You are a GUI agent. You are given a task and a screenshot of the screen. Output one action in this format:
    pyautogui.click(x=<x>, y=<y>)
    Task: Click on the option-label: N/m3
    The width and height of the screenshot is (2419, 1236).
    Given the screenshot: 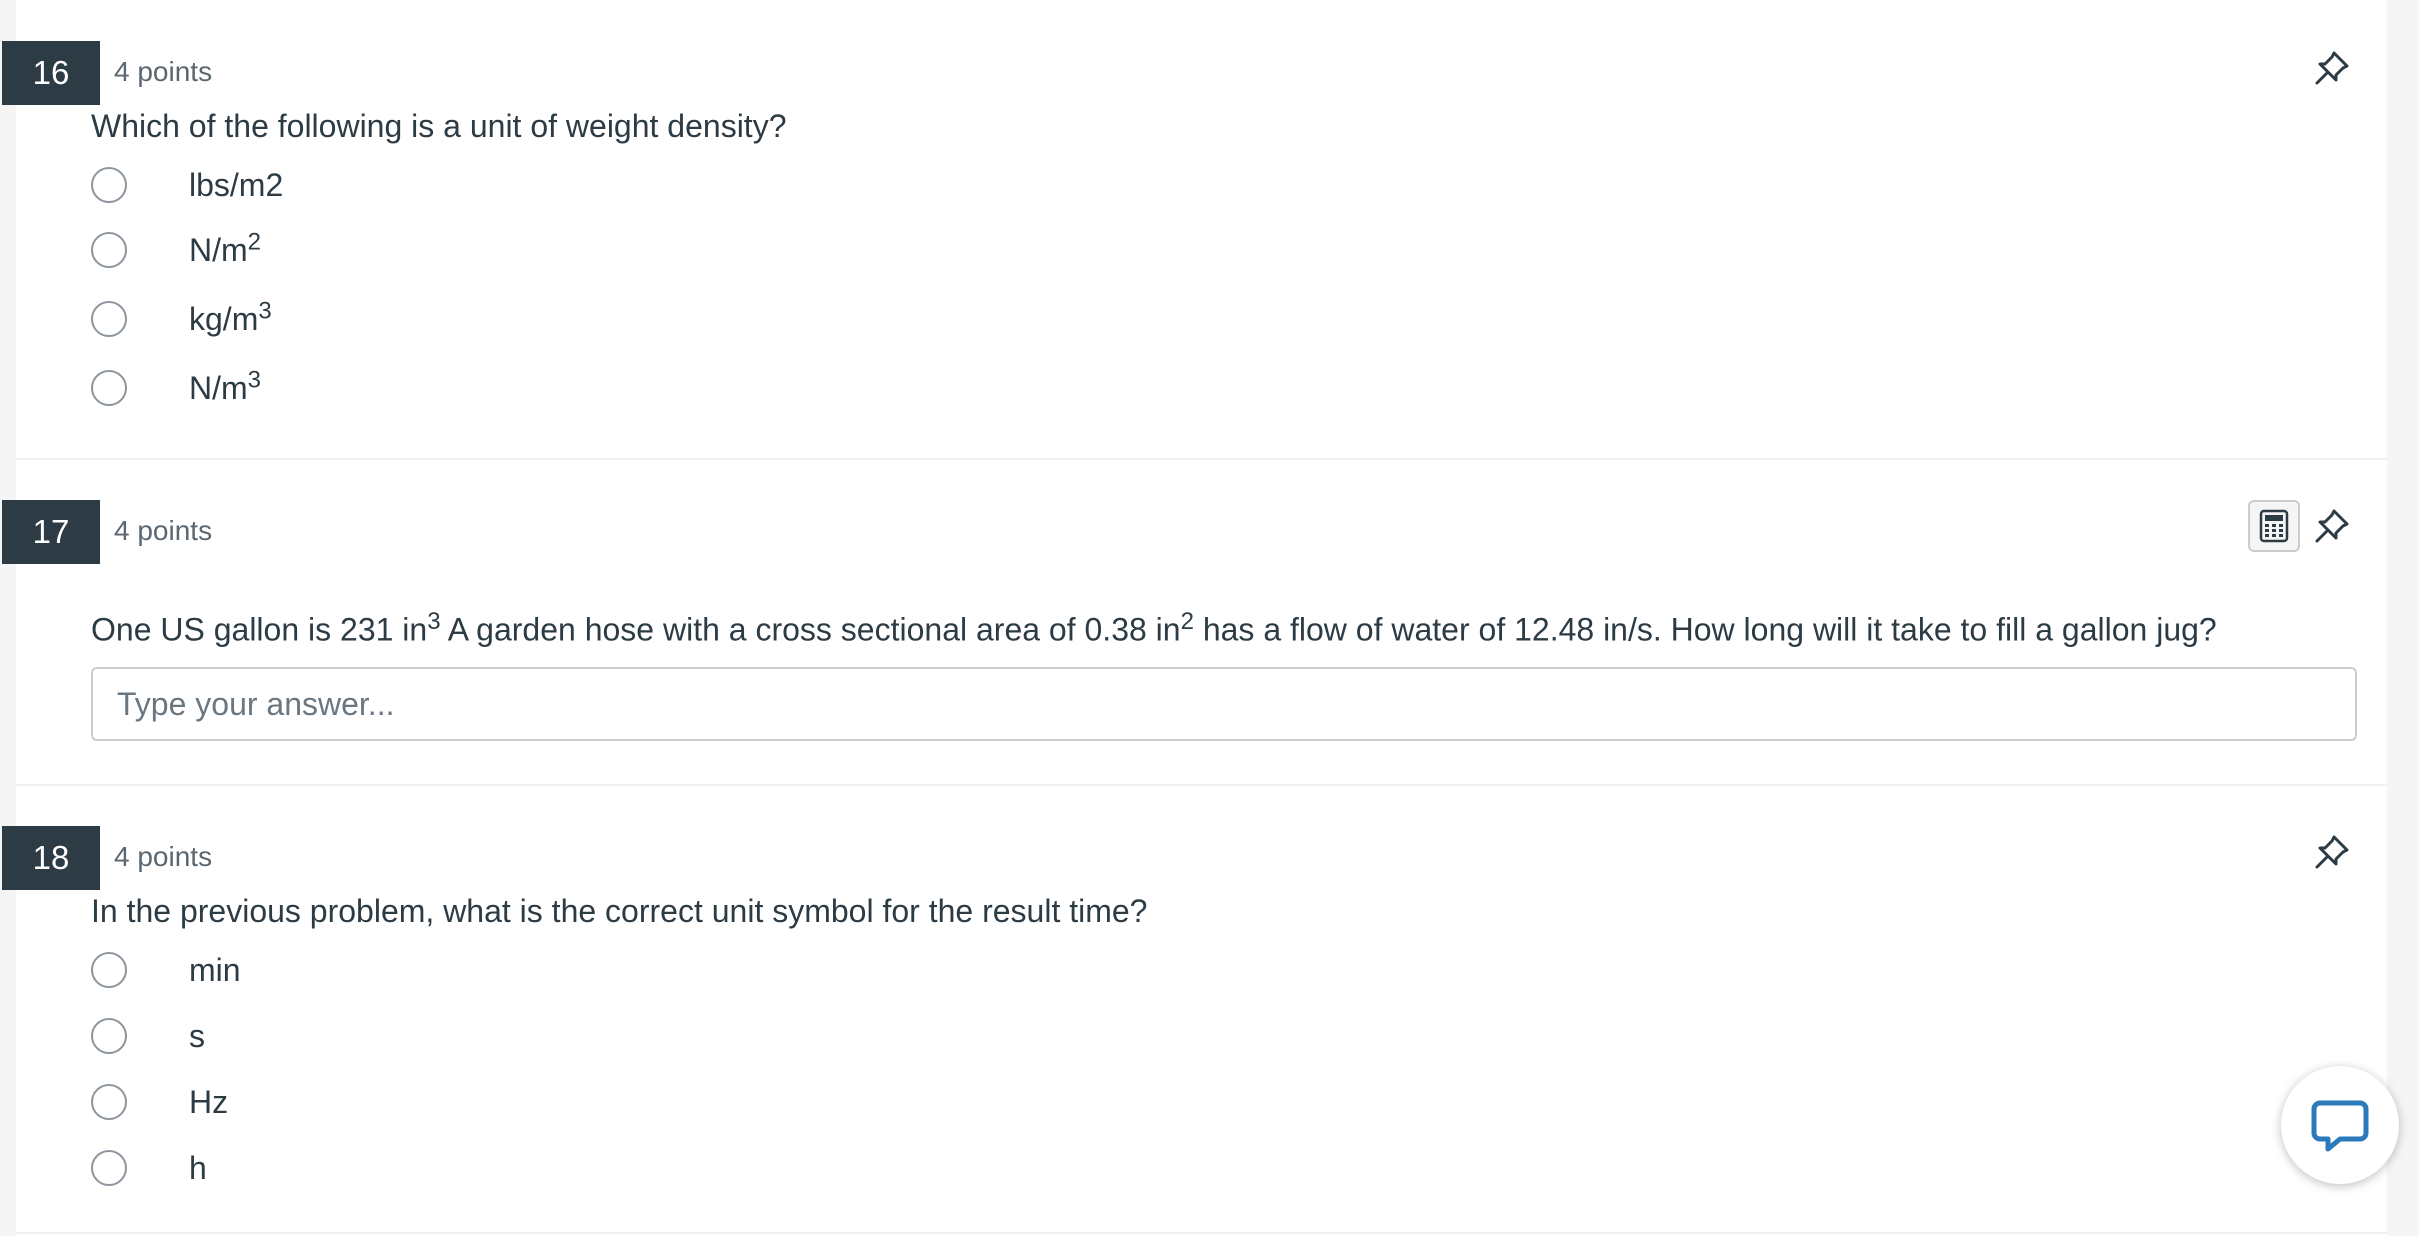 What is the action you would take?
    pyautogui.click(x=225, y=385)
    